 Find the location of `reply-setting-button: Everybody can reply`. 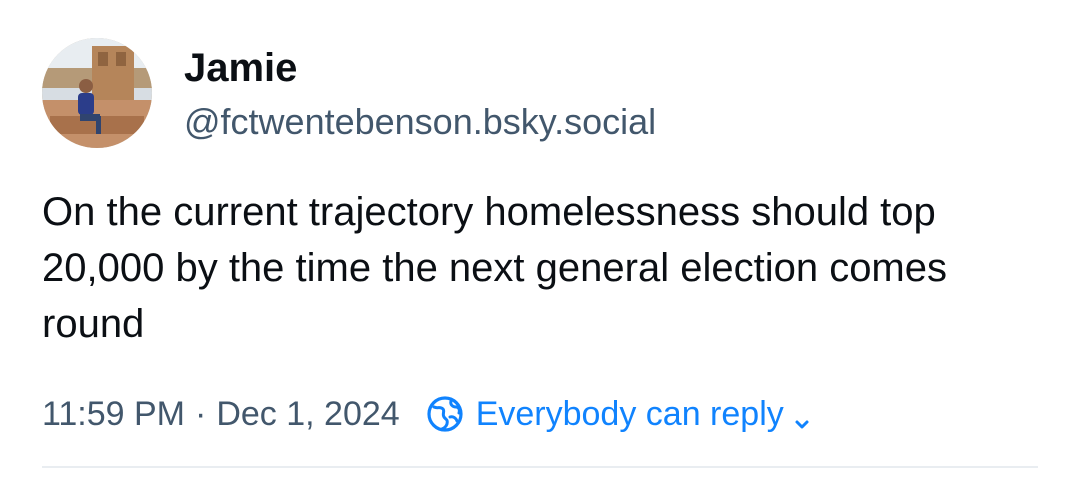

reply-setting-button: Everybody can reply is located at coordinates (619, 414).